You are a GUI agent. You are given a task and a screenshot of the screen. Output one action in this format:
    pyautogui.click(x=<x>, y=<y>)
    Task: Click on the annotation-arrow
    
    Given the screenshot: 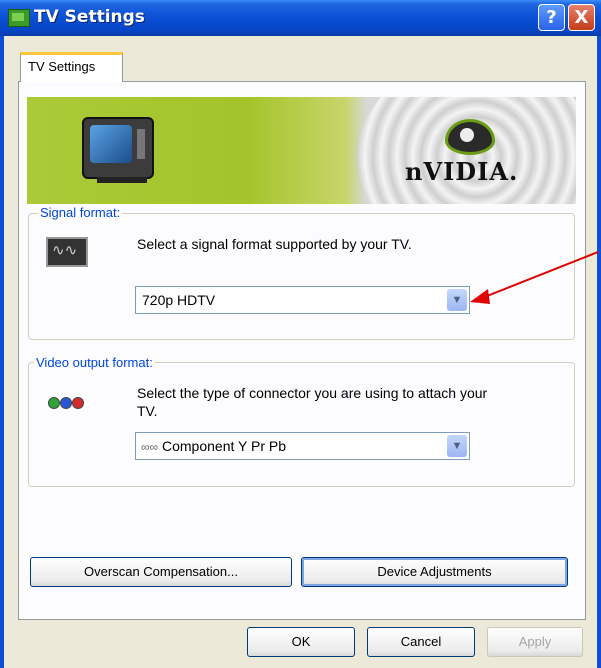 What is the action you would take?
    pyautogui.click(x=534, y=277)
    